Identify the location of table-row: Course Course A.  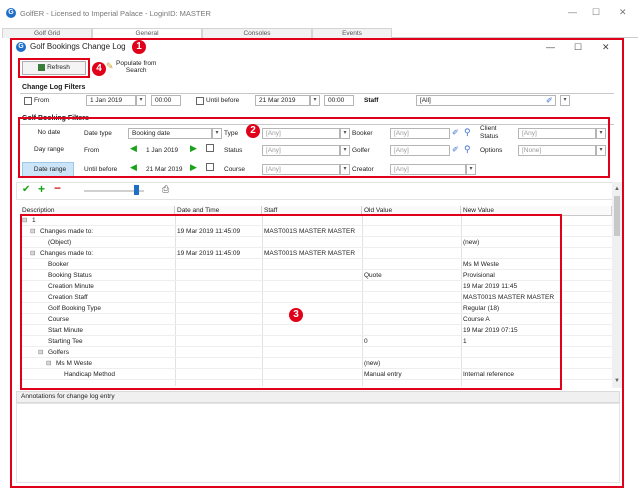
(316, 320).